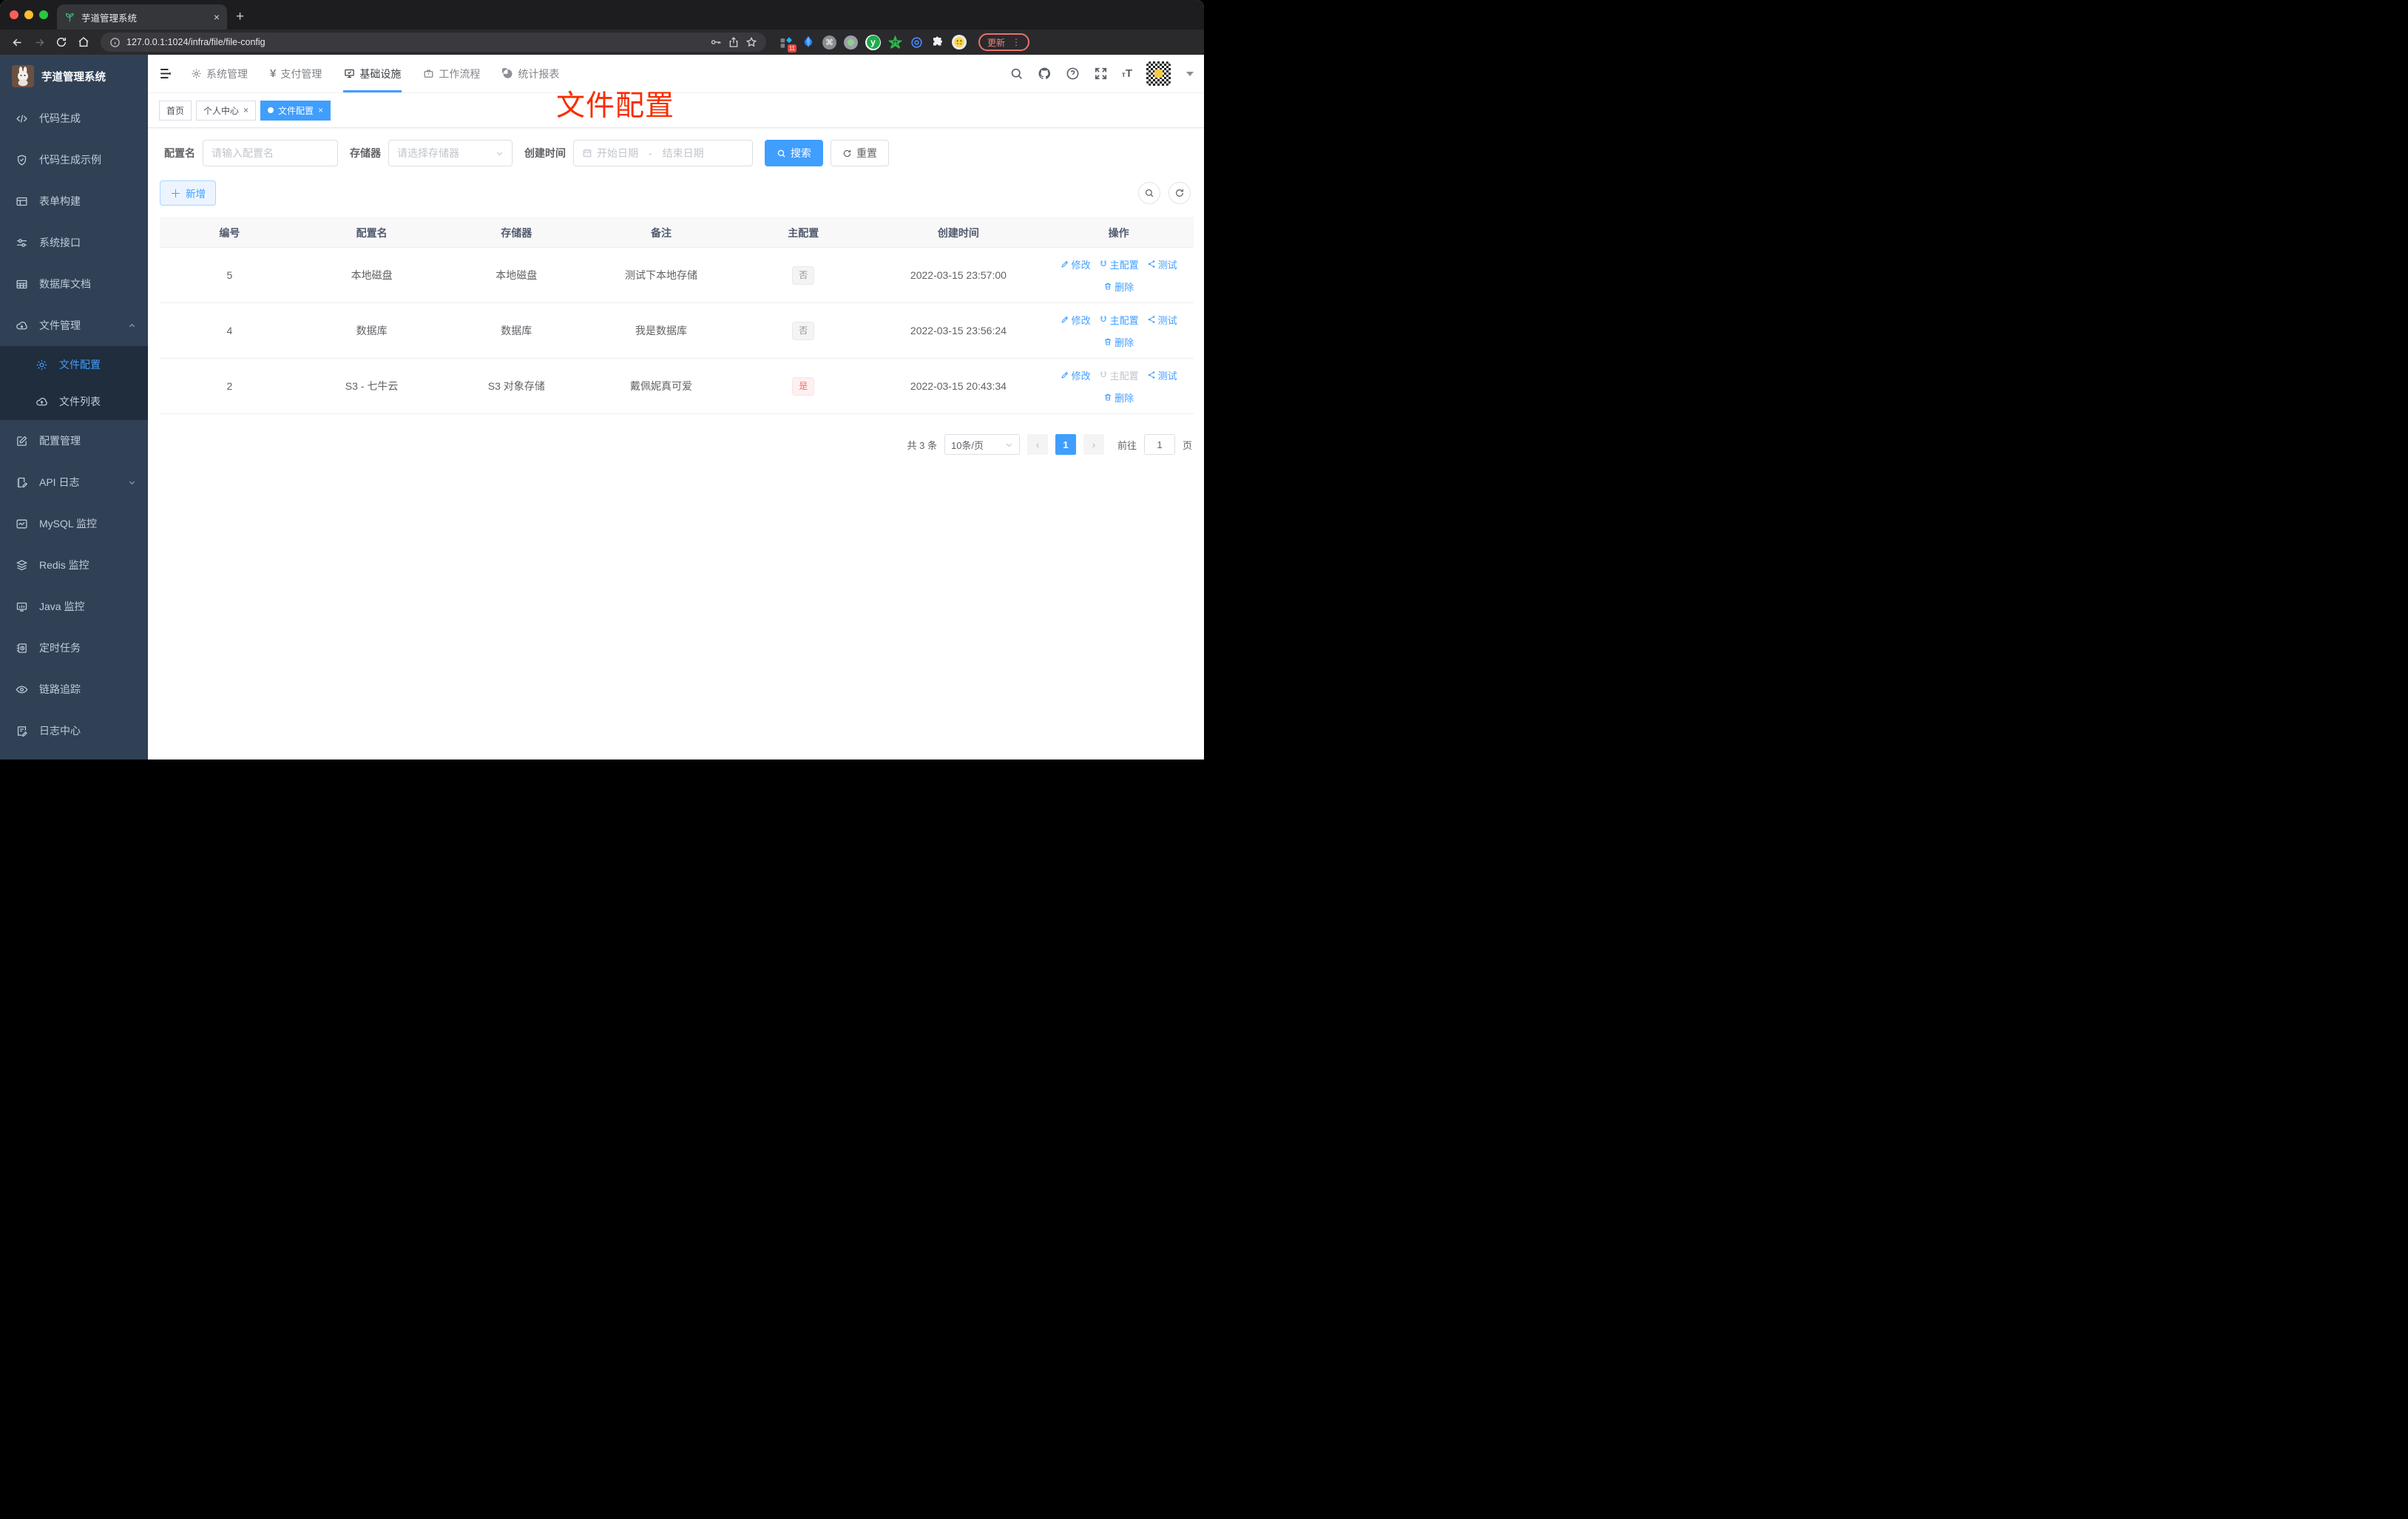  Describe the element at coordinates (21, 523) in the screenshot. I see `chart-frame-icon` at that location.